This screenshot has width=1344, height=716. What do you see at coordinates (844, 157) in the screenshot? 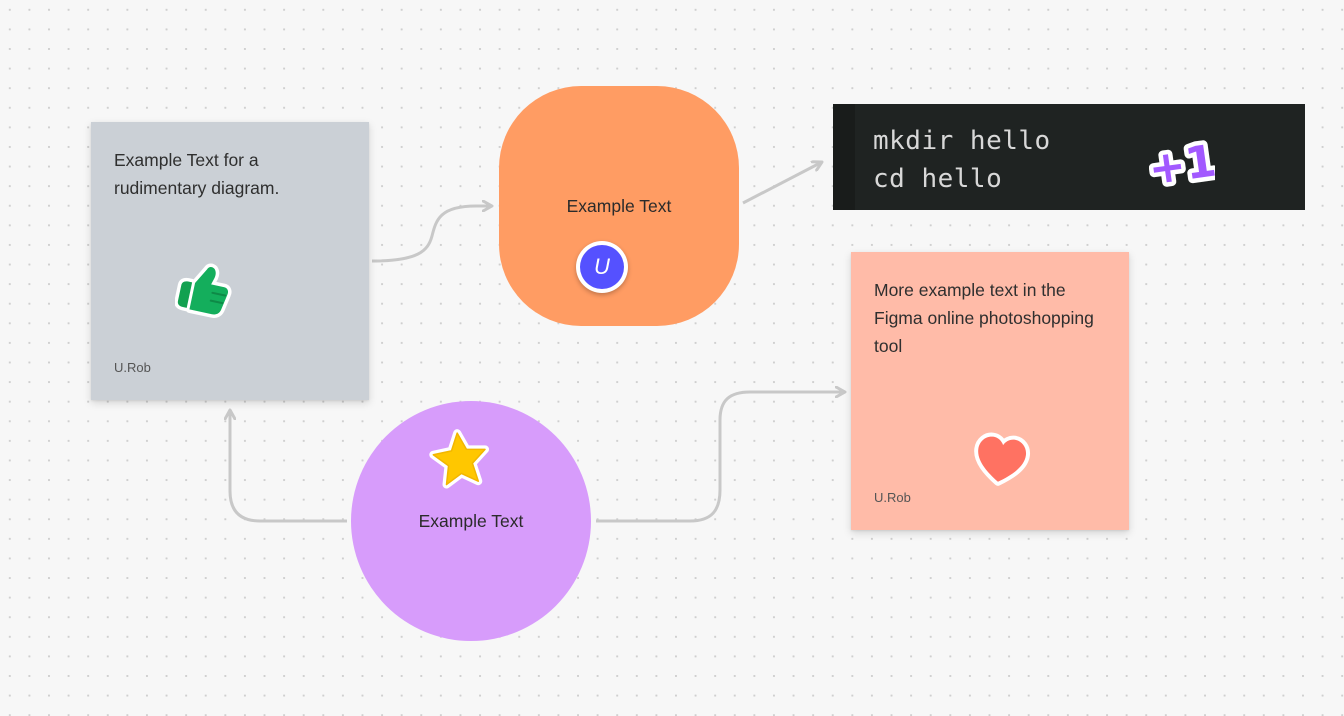
I see `code-gutter` at bounding box center [844, 157].